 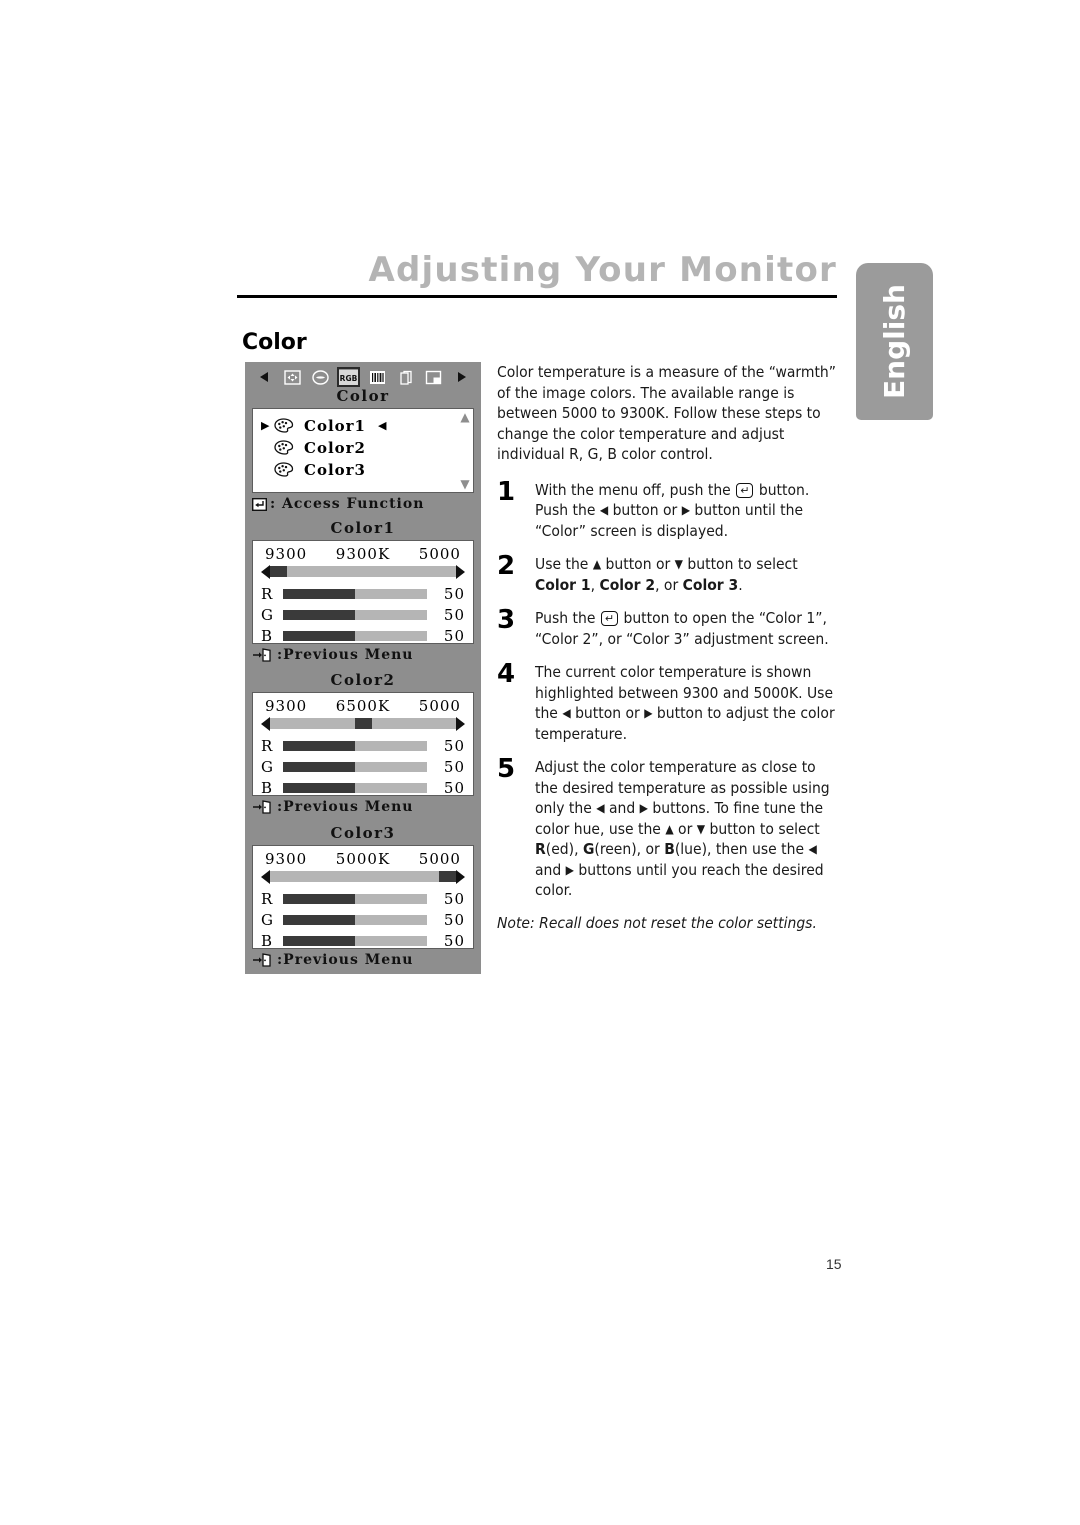 I want to click on temp-min-label: 9300, so click(x=286, y=705).